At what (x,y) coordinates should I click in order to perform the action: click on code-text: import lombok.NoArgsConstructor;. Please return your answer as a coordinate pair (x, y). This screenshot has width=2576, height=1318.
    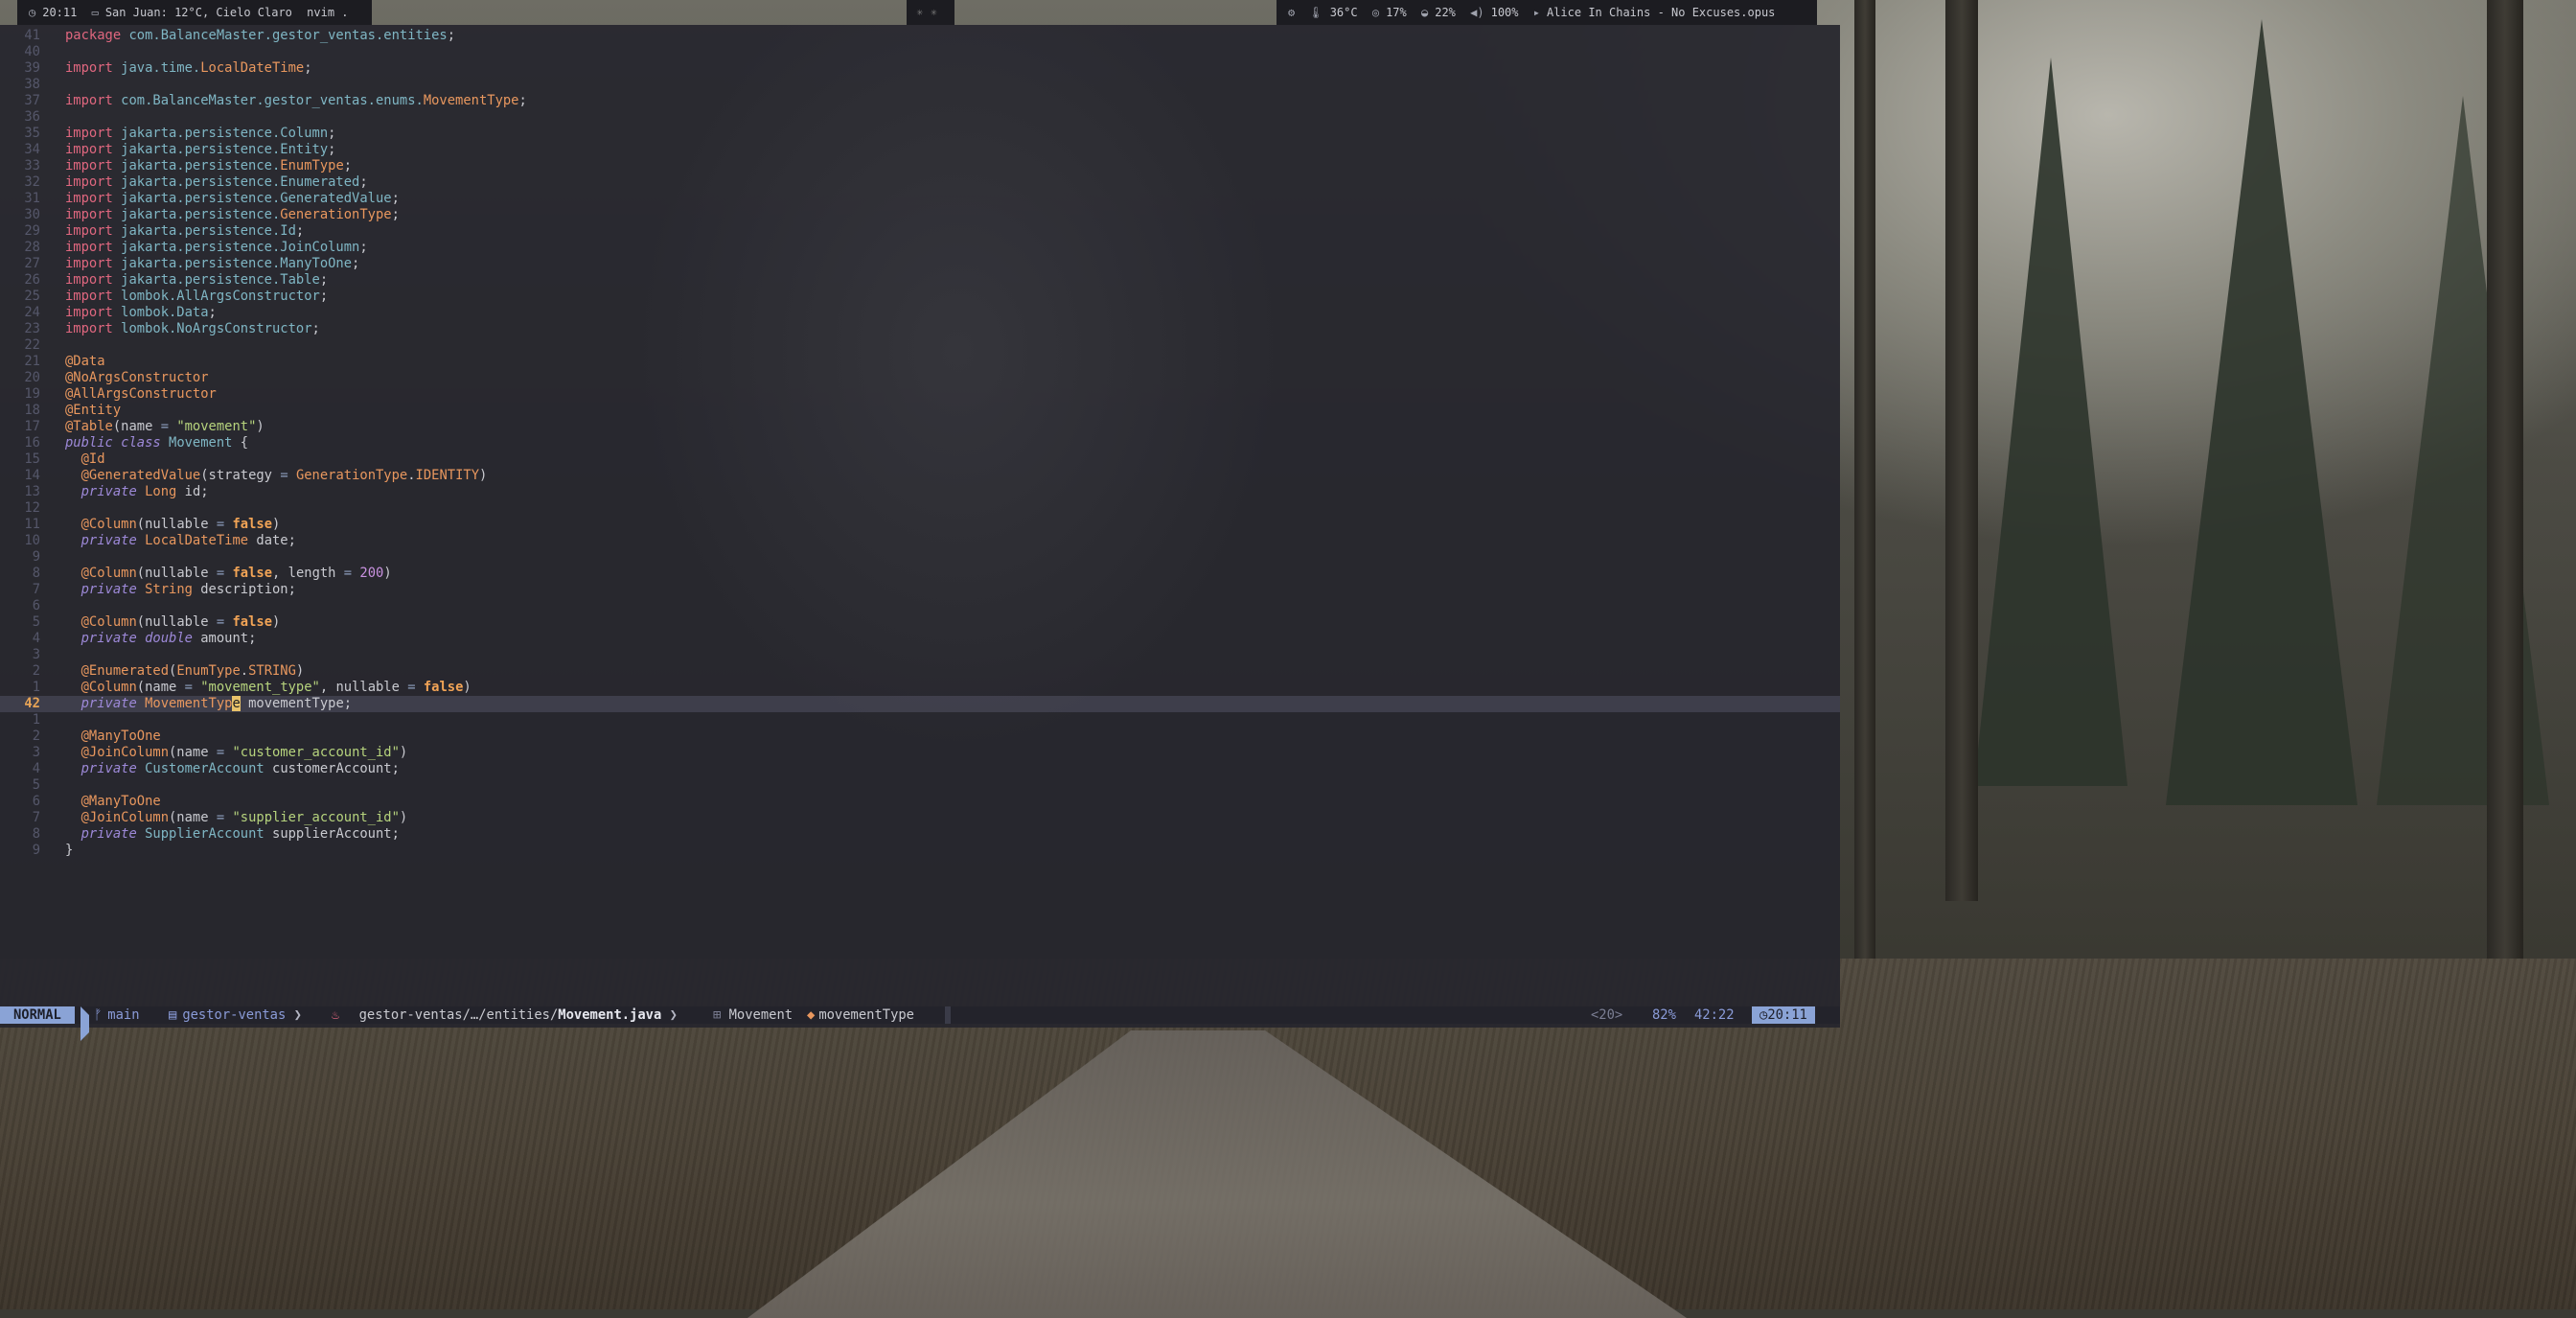
    Looking at the image, I should click on (193, 328).